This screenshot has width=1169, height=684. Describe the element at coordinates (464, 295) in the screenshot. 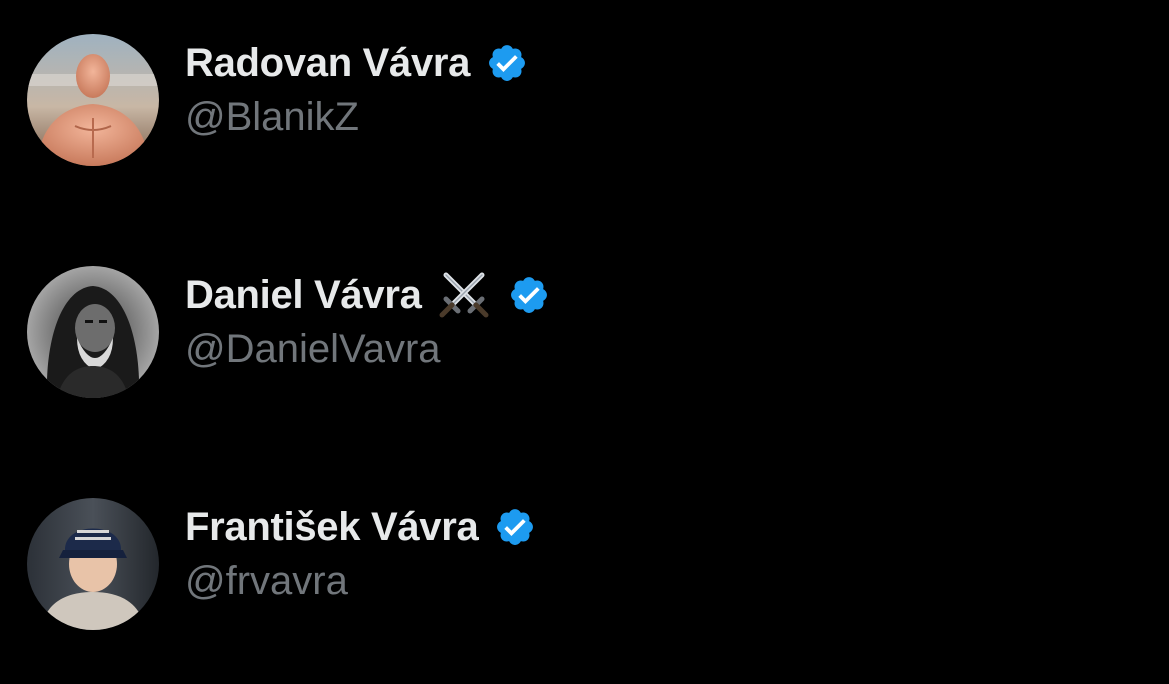

I see `crossed-swords-icon` at that location.